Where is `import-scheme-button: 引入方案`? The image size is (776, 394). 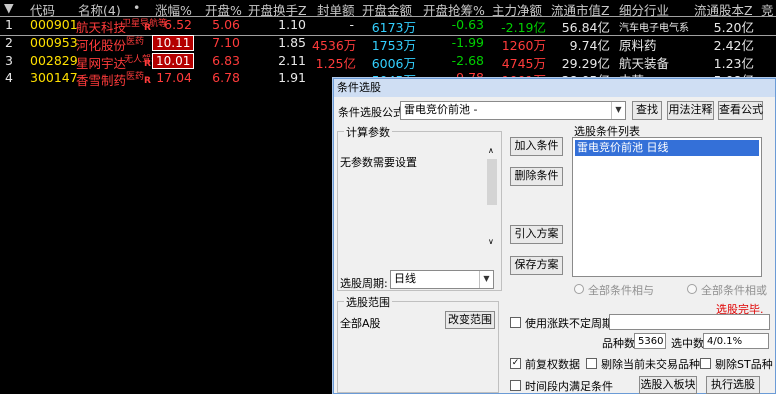 import-scheme-button: 引入方案 is located at coordinates (536, 234).